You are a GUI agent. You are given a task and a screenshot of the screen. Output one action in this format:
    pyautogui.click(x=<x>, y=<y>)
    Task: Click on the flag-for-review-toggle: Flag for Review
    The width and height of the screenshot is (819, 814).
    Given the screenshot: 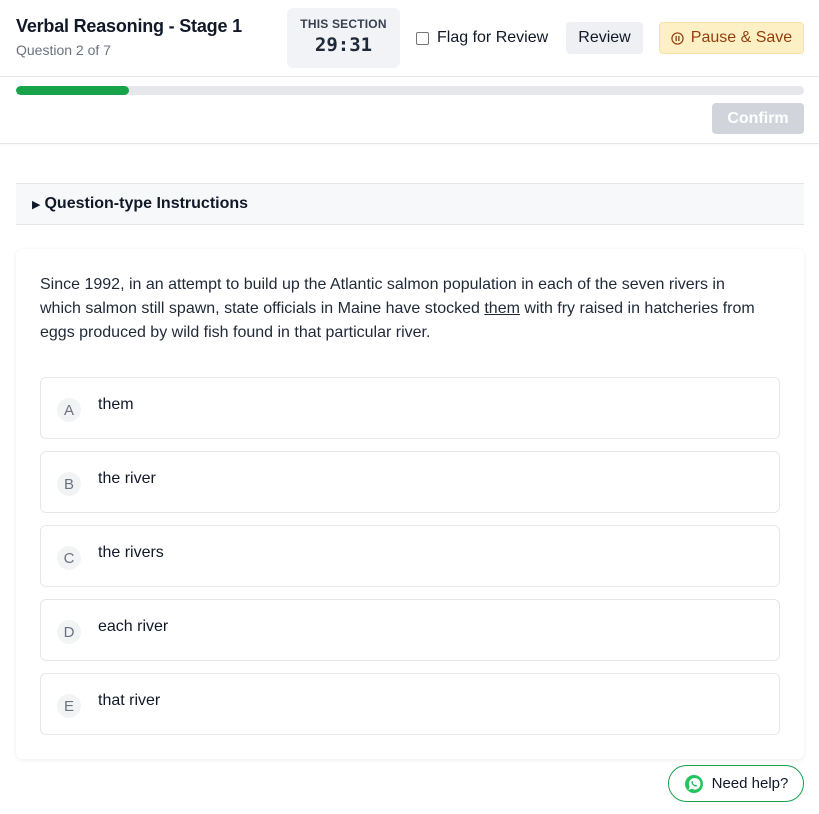 What is the action you would take?
    pyautogui.click(x=482, y=38)
    